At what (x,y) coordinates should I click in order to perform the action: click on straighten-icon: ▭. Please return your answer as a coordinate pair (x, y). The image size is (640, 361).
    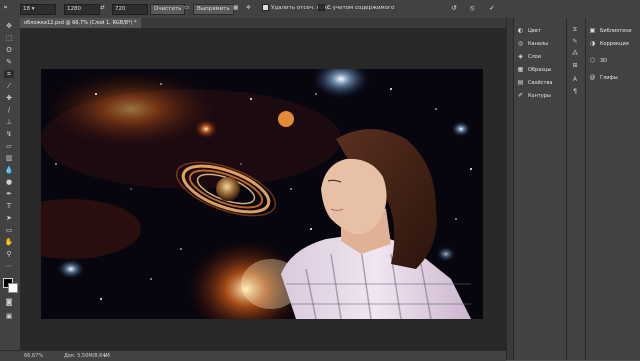
    Looking at the image, I should click on (187, 8).